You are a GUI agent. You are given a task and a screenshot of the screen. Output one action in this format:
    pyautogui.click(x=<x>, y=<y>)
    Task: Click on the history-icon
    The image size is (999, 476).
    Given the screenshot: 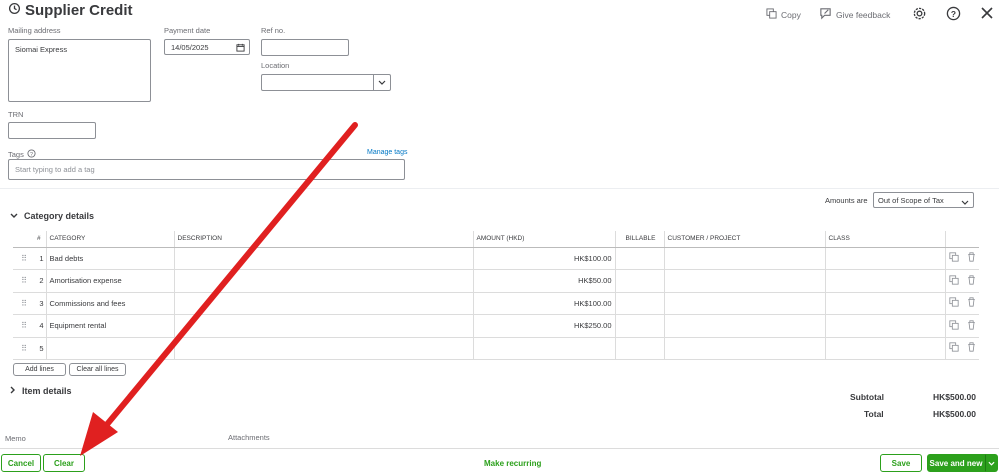 What is the action you would take?
    pyautogui.click(x=14, y=10)
    